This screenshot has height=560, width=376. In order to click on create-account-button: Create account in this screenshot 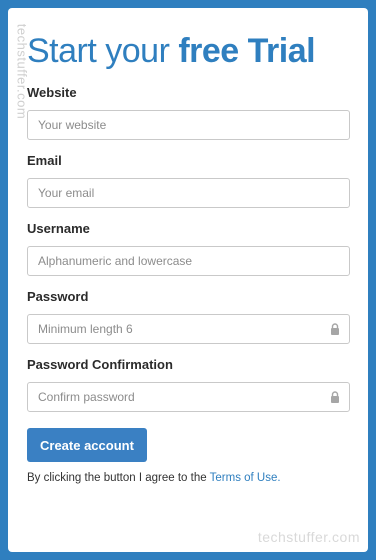, I will do `click(87, 445)`.